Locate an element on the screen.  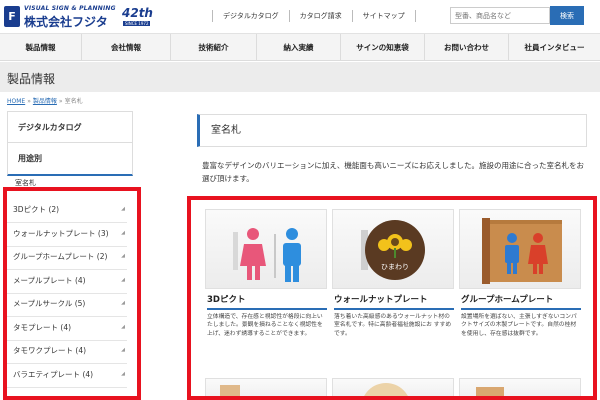
sidebar-item-tamo-frame-plate: タモワクプレート (4) ◢ is located at coordinates (67, 352).